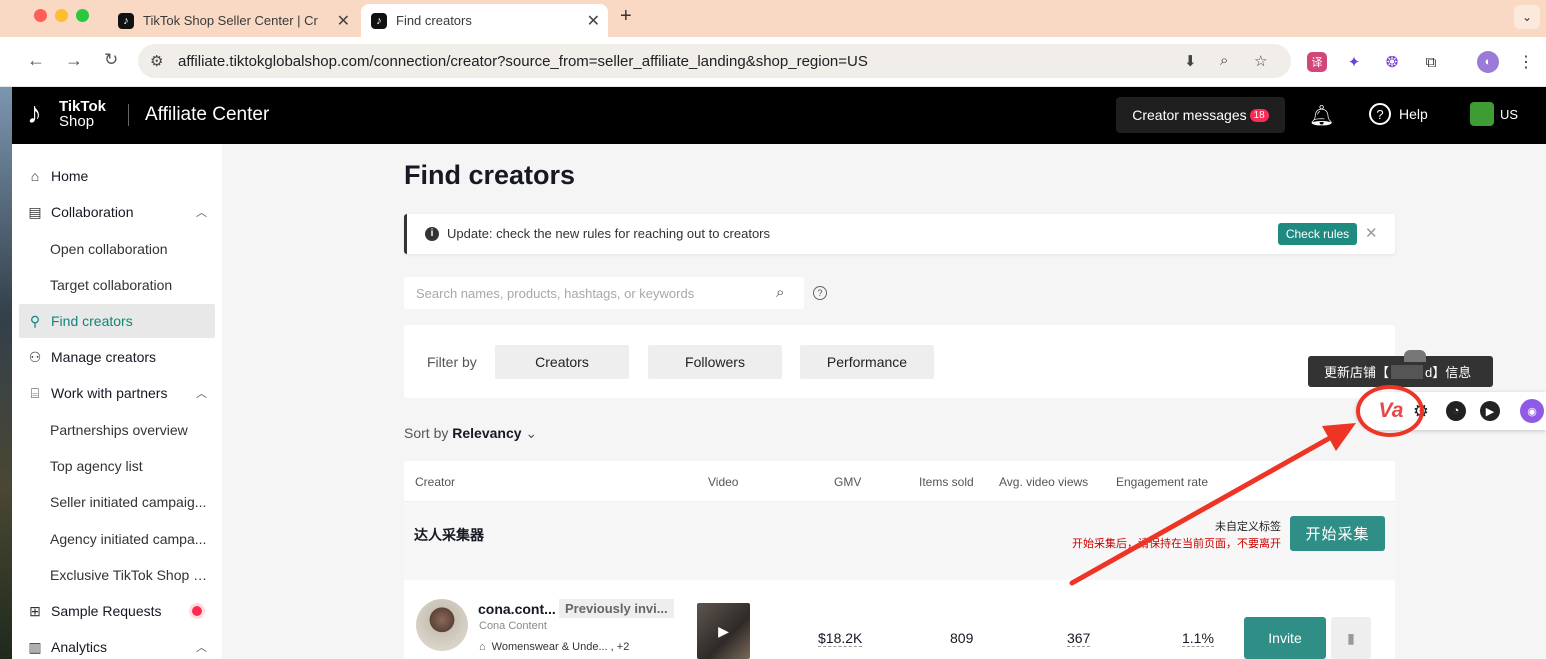 Image resolution: width=1546 pixels, height=659 pixels. What do you see at coordinates (1317, 234) in the screenshot?
I see `check-rules-button: Check rules` at bounding box center [1317, 234].